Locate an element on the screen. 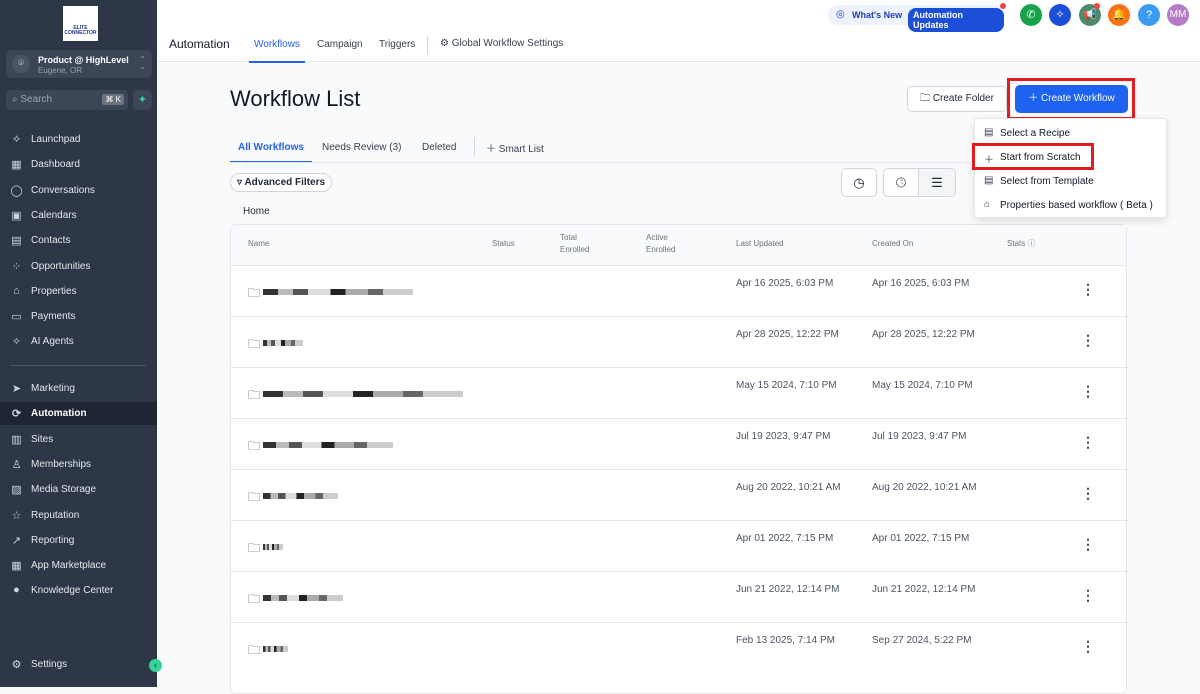  account-switcher: ⌾ Product @ HighLevel Eugene, OR ⌃ ⌄ is located at coordinates (79, 64).